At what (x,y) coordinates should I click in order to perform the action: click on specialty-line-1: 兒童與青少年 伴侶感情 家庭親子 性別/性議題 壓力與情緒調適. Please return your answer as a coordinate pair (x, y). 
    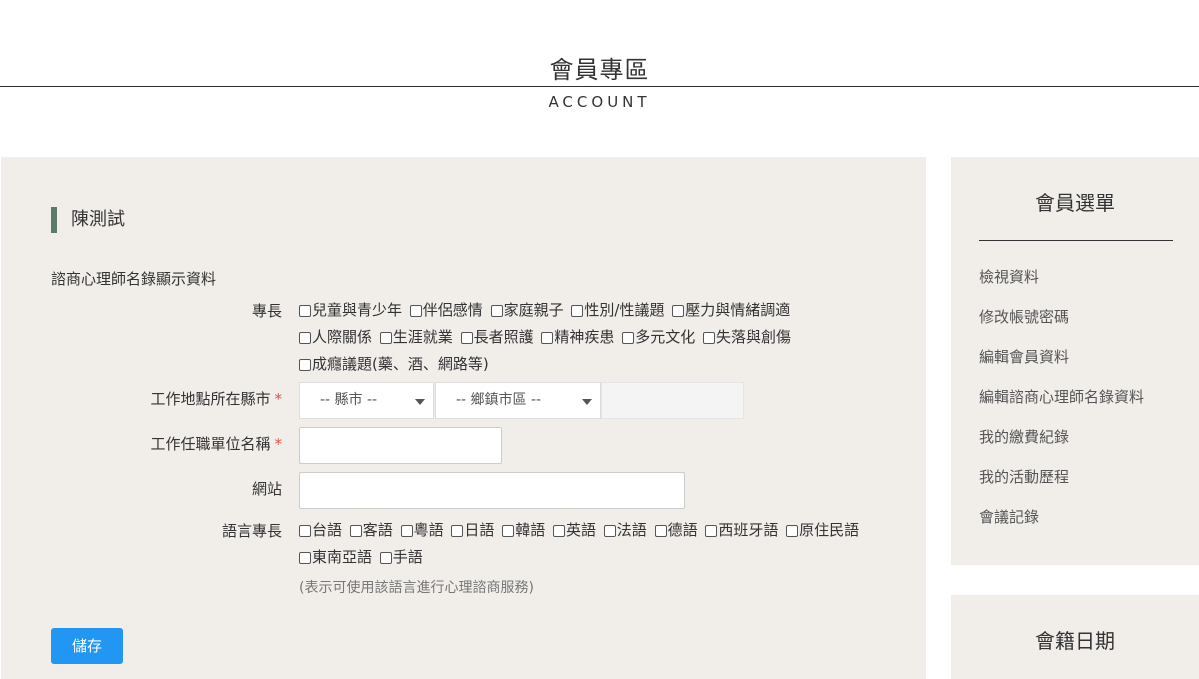
    Looking at the image, I should click on (599, 310).